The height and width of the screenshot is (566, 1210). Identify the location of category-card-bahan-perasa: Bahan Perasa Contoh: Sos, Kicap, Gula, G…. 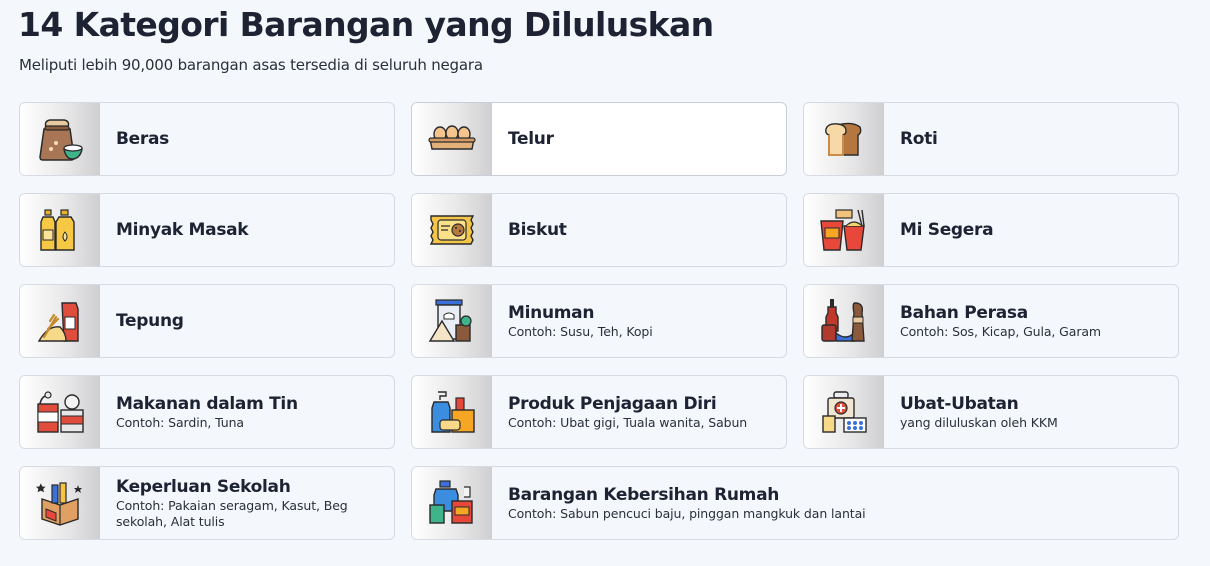
(991, 321).